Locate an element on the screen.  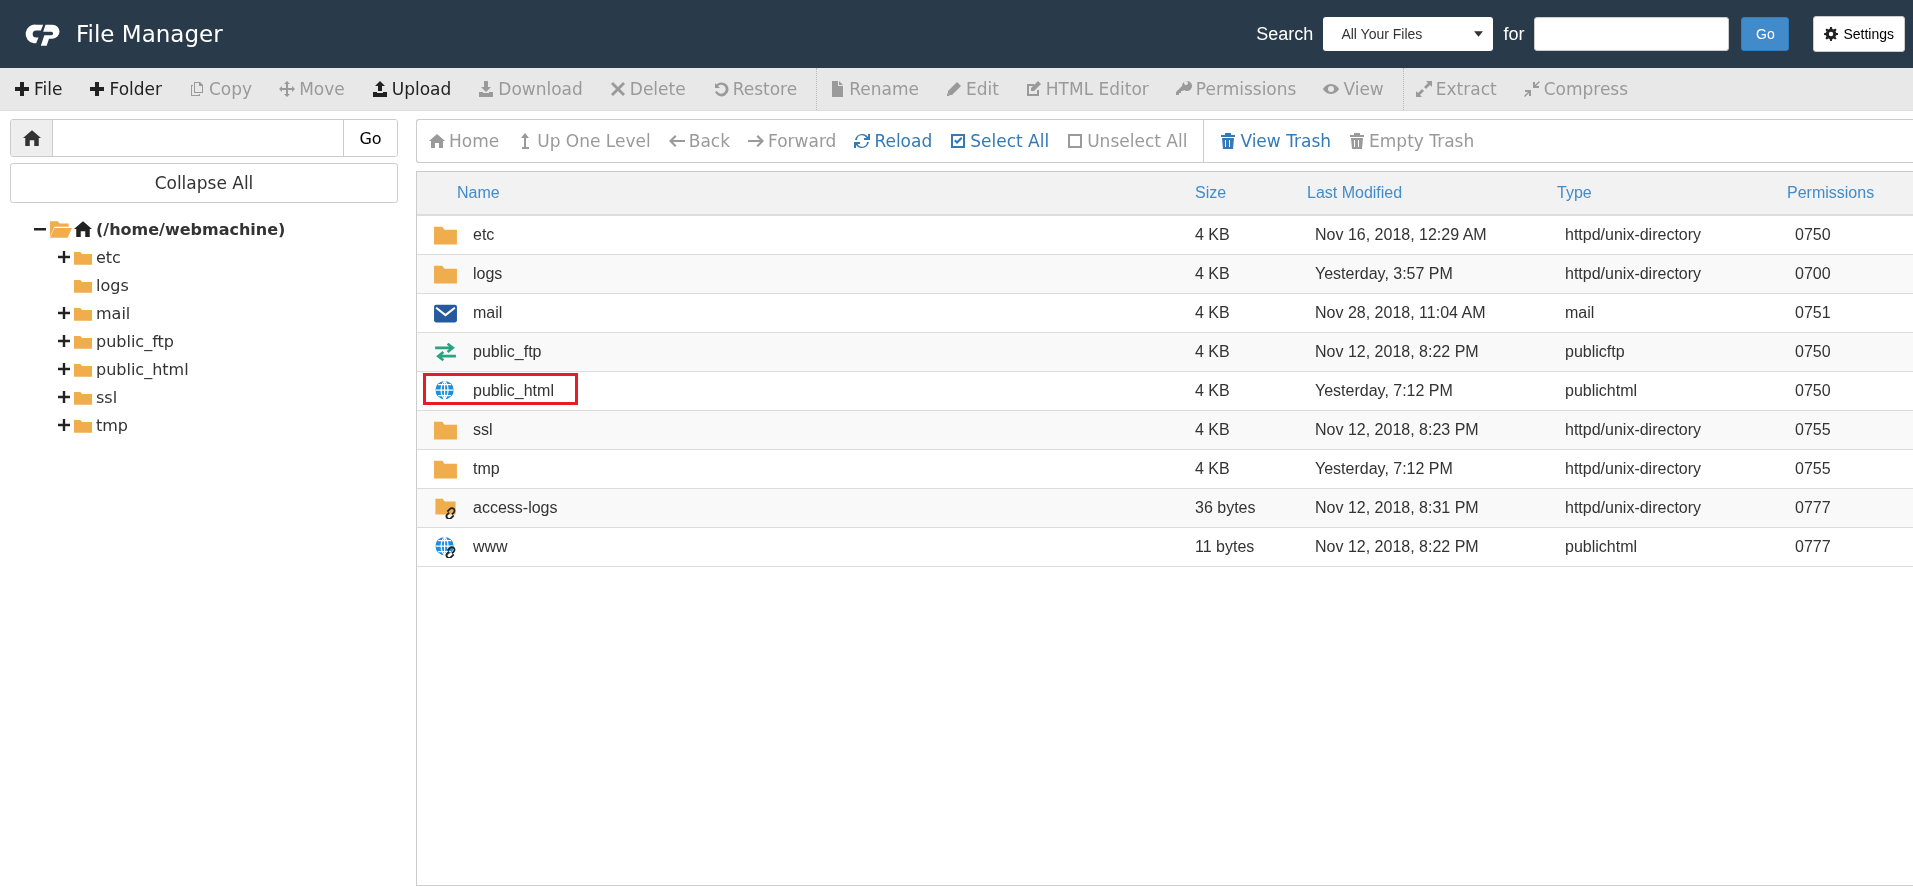
file-name: logs is located at coordinates (488, 273).